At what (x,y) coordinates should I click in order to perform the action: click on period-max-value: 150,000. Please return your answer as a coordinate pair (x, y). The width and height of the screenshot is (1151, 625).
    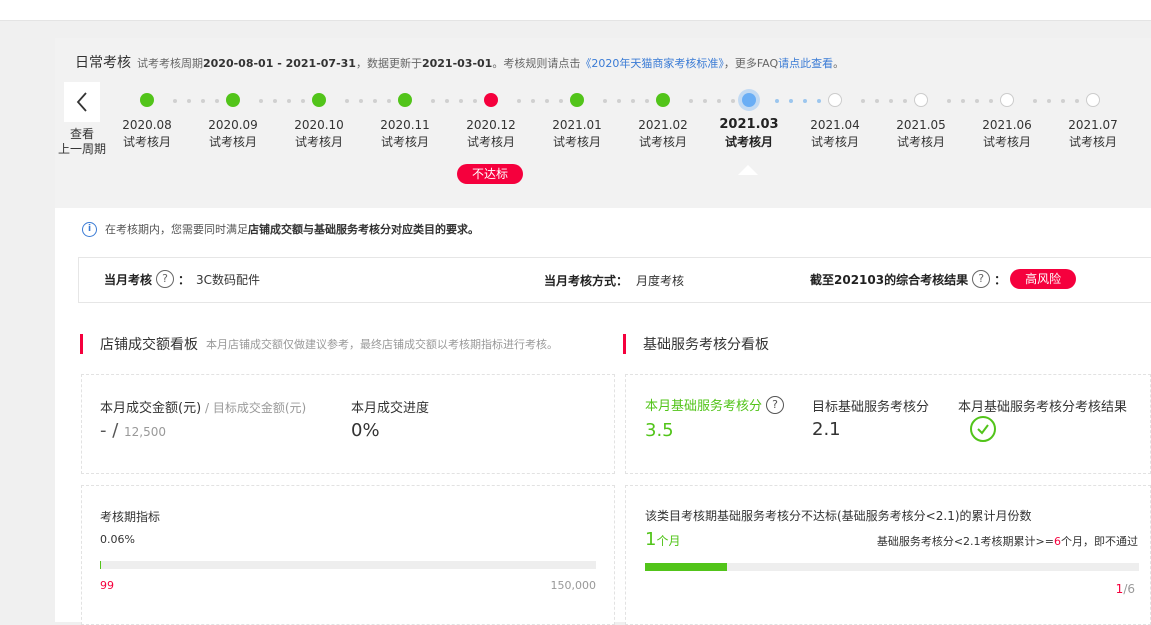
    Looking at the image, I should click on (574, 585).